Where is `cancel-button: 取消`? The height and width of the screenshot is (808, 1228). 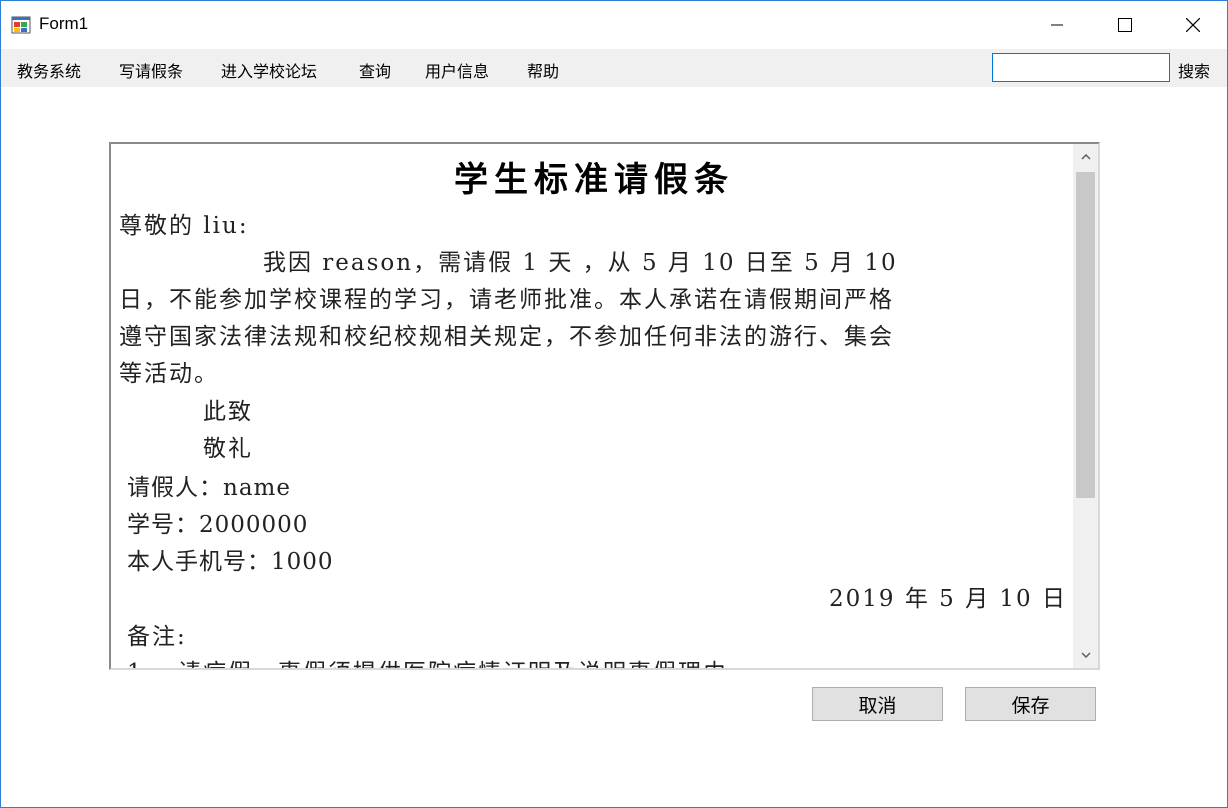 cancel-button: 取消 is located at coordinates (877, 704).